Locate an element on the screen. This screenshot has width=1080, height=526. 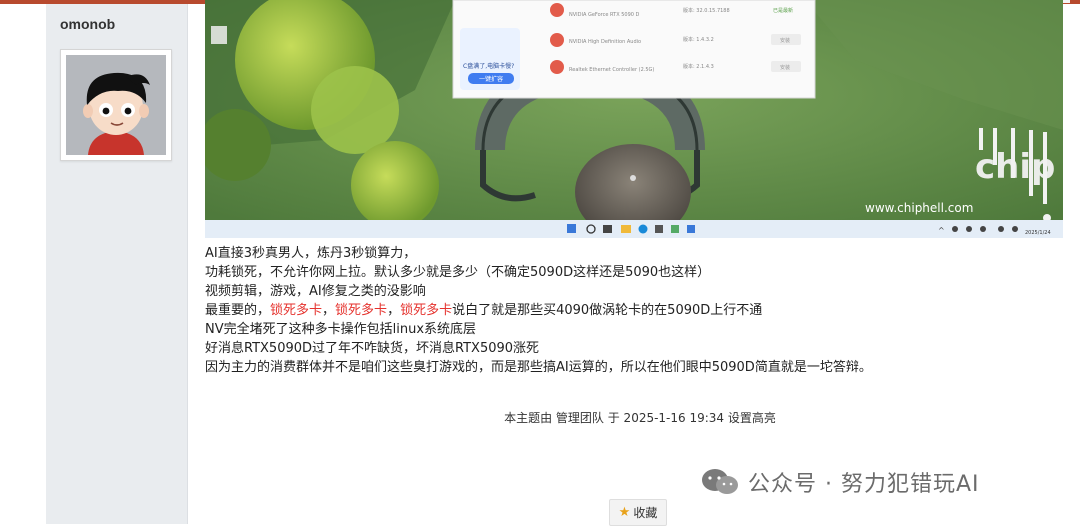
site-watermark: www.chiphell.com is located at coordinates (919, 208).